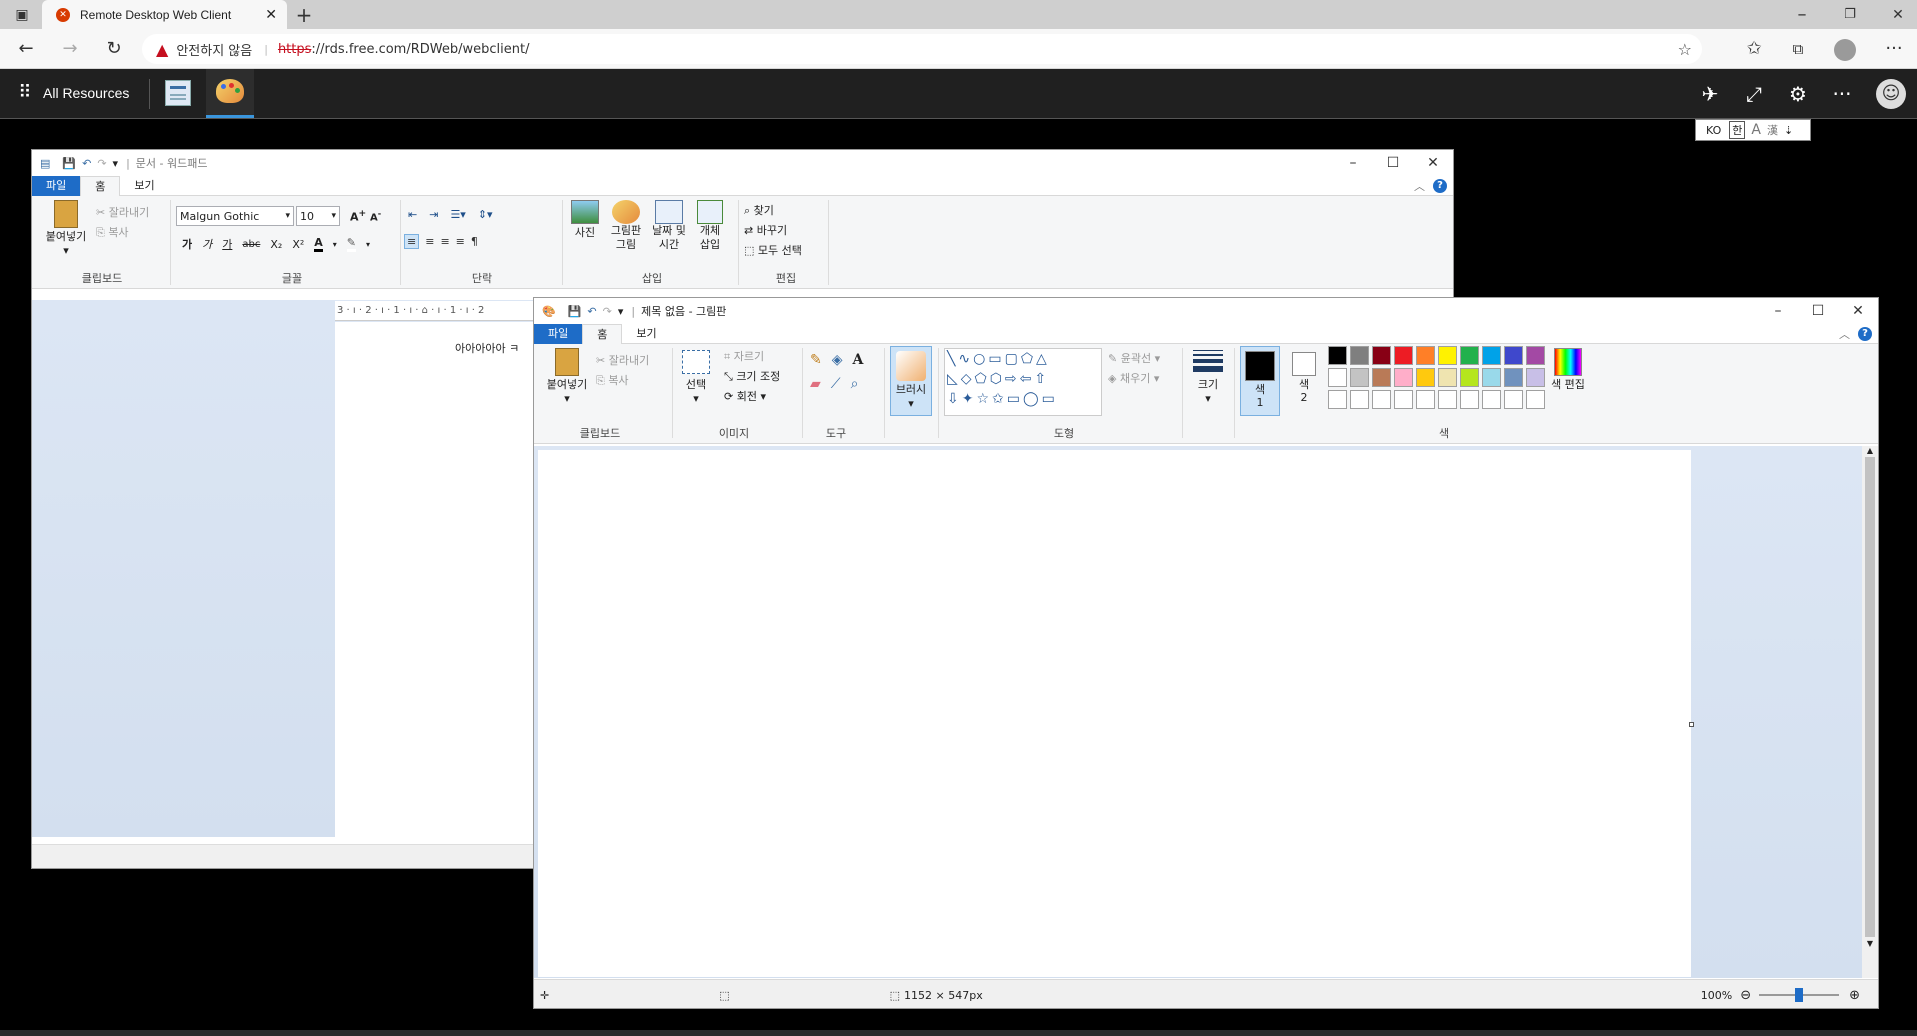 The height and width of the screenshot is (1036, 1917). Describe the element at coordinates (1845, 50) in the screenshot. I see `profile-avatar` at that location.